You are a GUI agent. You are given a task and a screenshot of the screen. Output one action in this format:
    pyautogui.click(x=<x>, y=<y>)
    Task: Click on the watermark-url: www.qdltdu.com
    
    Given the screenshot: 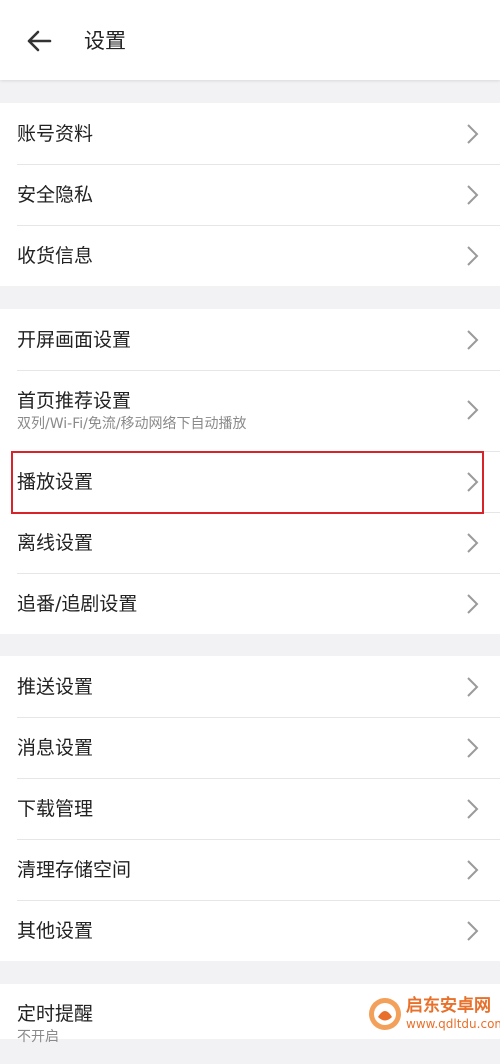 What is the action you would take?
    pyautogui.click(x=453, y=1024)
    